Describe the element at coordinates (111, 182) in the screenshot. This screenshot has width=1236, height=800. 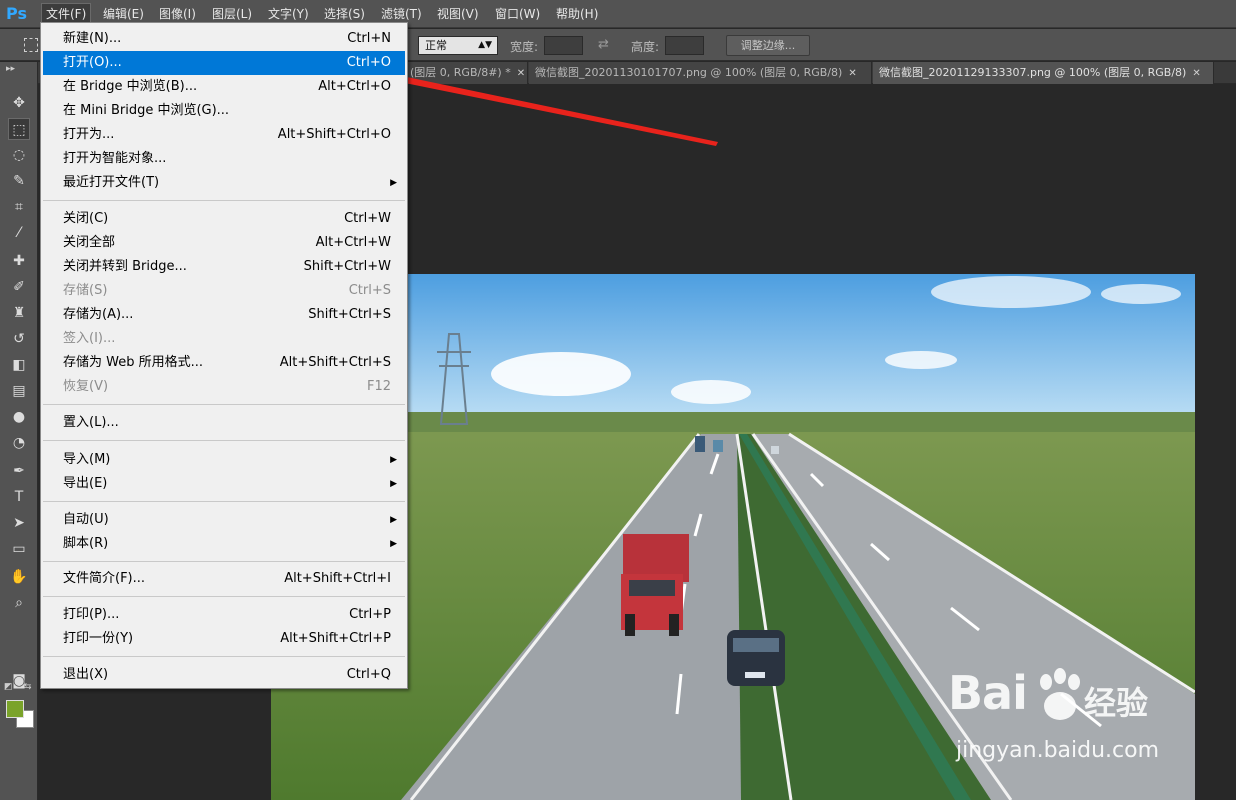
I see `menu-item-label: 最近打开文件(T)` at that location.